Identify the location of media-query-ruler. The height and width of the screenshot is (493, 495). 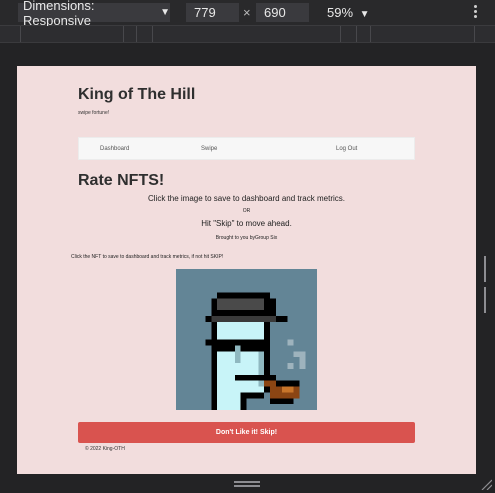
(247, 34).